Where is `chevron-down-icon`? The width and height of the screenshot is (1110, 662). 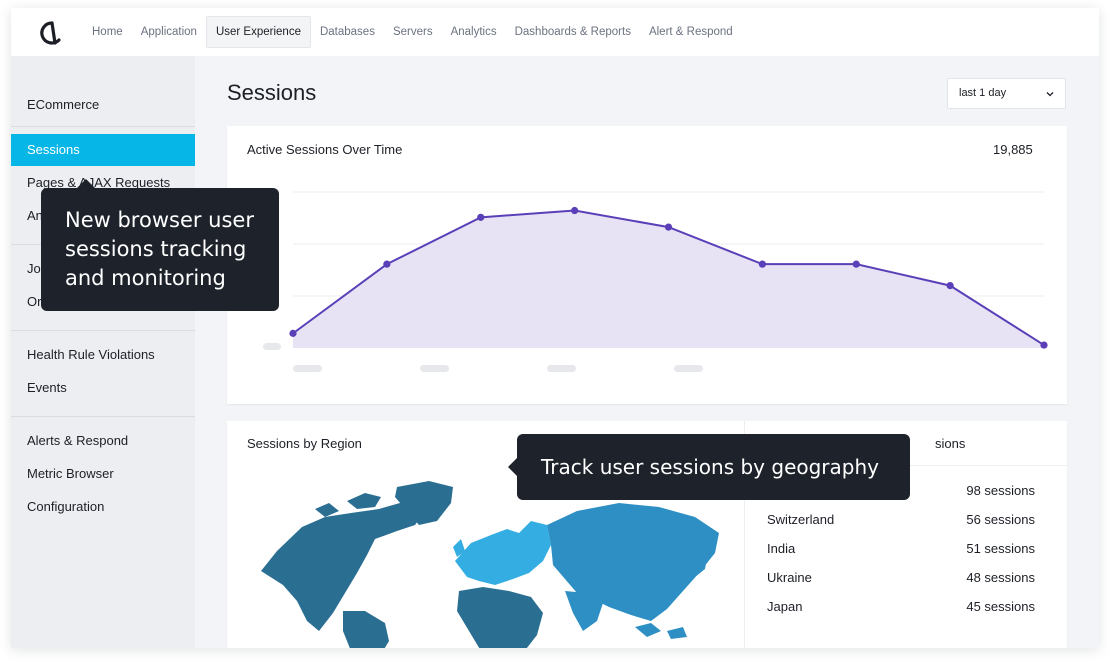 chevron-down-icon is located at coordinates (1050, 94).